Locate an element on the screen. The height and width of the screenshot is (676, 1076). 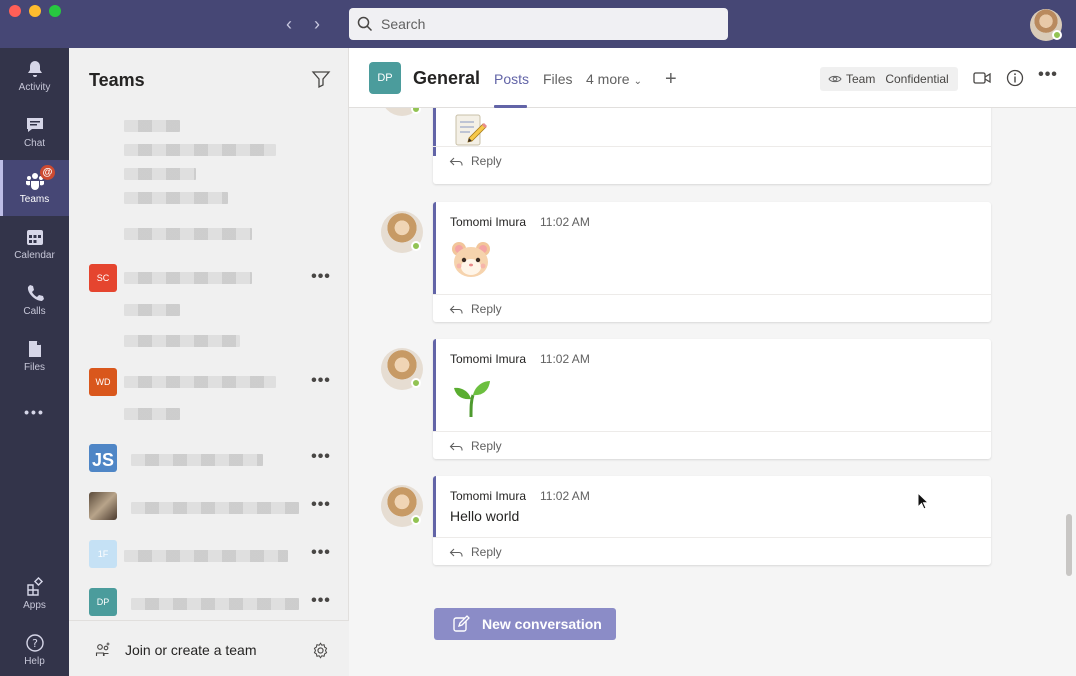
rail-item-apps: Apps is located at coordinates (34, 594).